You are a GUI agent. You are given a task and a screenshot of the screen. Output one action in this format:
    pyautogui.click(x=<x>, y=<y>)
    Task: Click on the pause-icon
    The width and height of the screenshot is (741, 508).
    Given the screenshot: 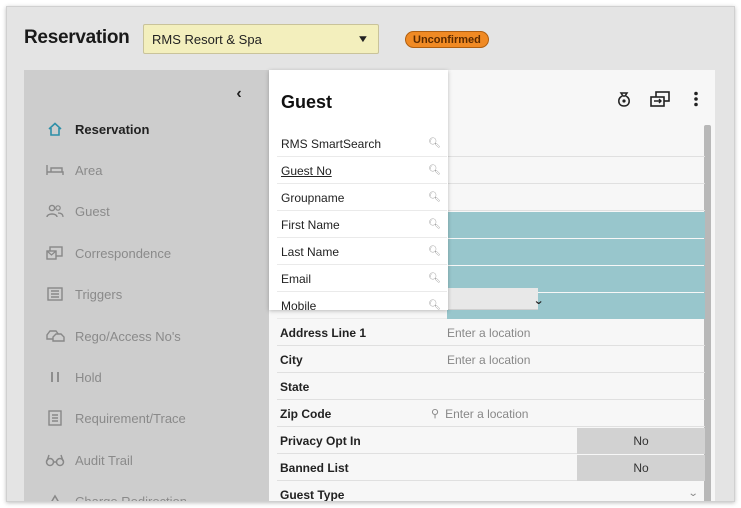 What is the action you would take?
    pyautogui.click(x=55, y=377)
    